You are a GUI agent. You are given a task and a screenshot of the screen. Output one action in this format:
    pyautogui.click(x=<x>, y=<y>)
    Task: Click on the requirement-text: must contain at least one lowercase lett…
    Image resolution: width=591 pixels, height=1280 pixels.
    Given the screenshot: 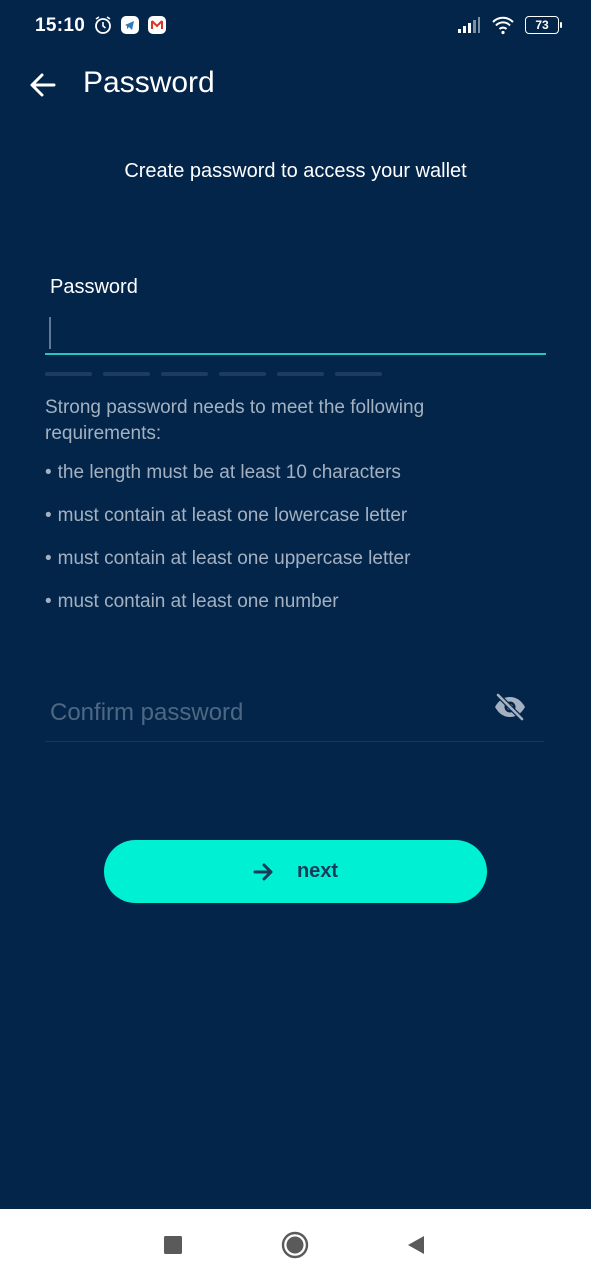 What is the action you would take?
    pyautogui.click(x=232, y=515)
    